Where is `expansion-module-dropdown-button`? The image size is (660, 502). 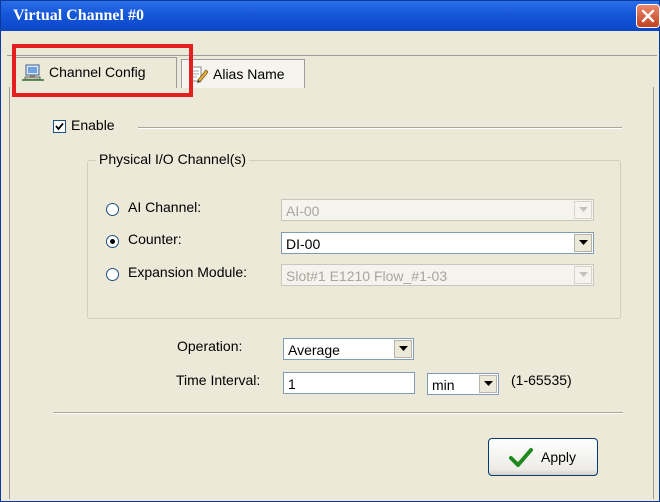 expansion-module-dropdown-button is located at coordinates (583, 275).